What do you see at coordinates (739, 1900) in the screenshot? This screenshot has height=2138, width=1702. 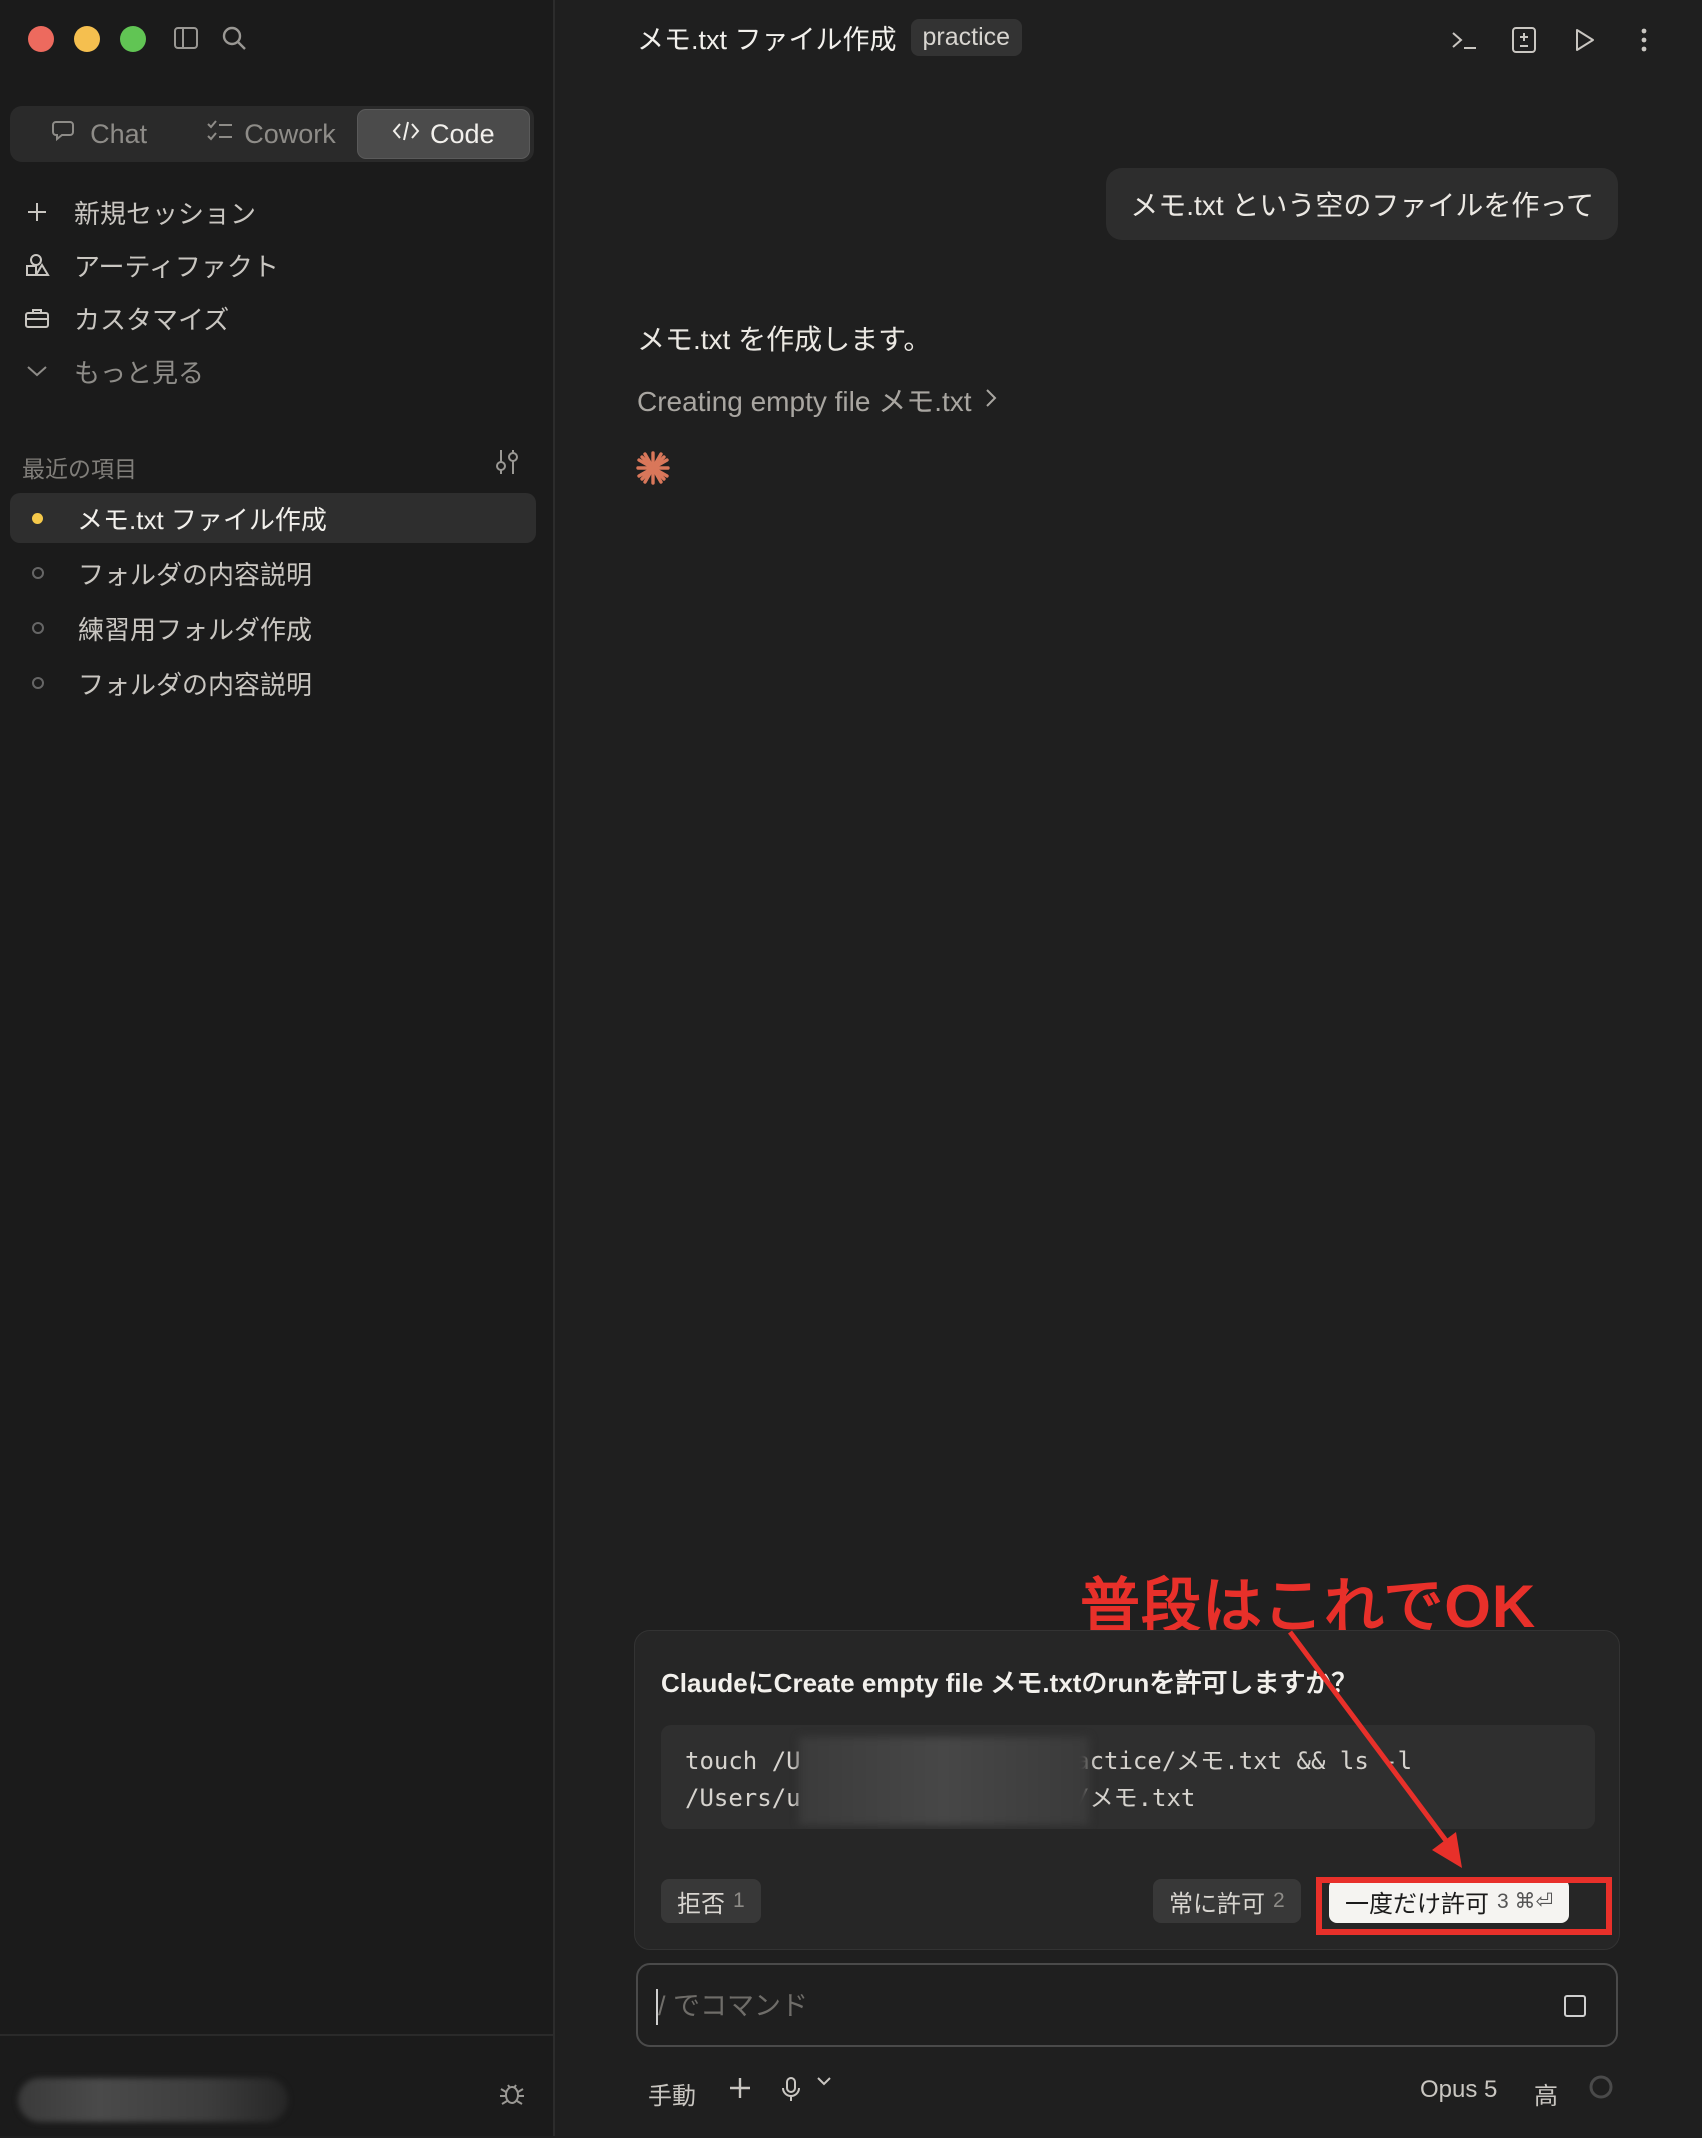 I see `shortcut-key: 1` at bounding box center [739, 1900].